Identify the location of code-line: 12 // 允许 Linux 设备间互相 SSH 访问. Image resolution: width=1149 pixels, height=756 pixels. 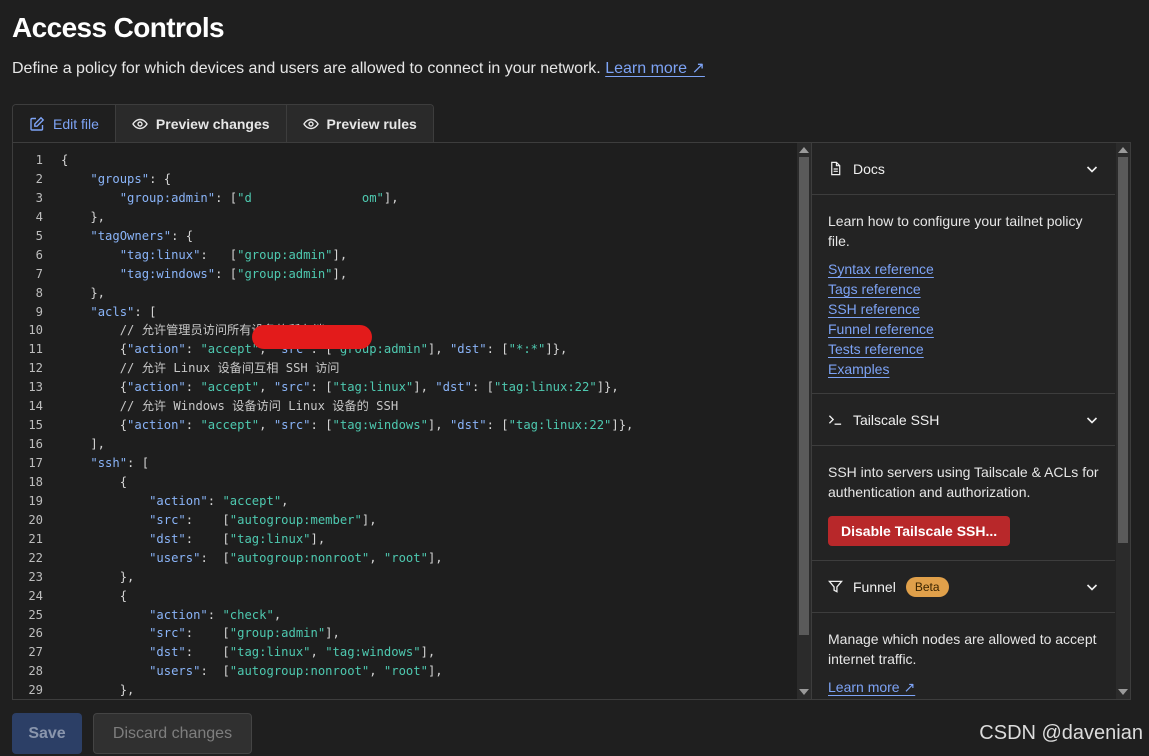
(323, 368).